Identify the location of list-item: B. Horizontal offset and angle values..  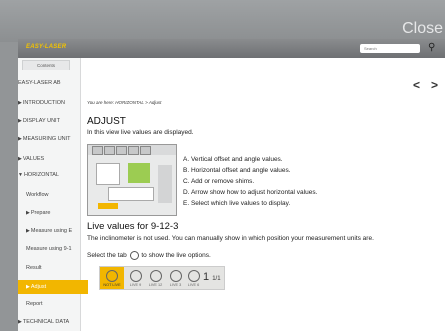
(237, 170).